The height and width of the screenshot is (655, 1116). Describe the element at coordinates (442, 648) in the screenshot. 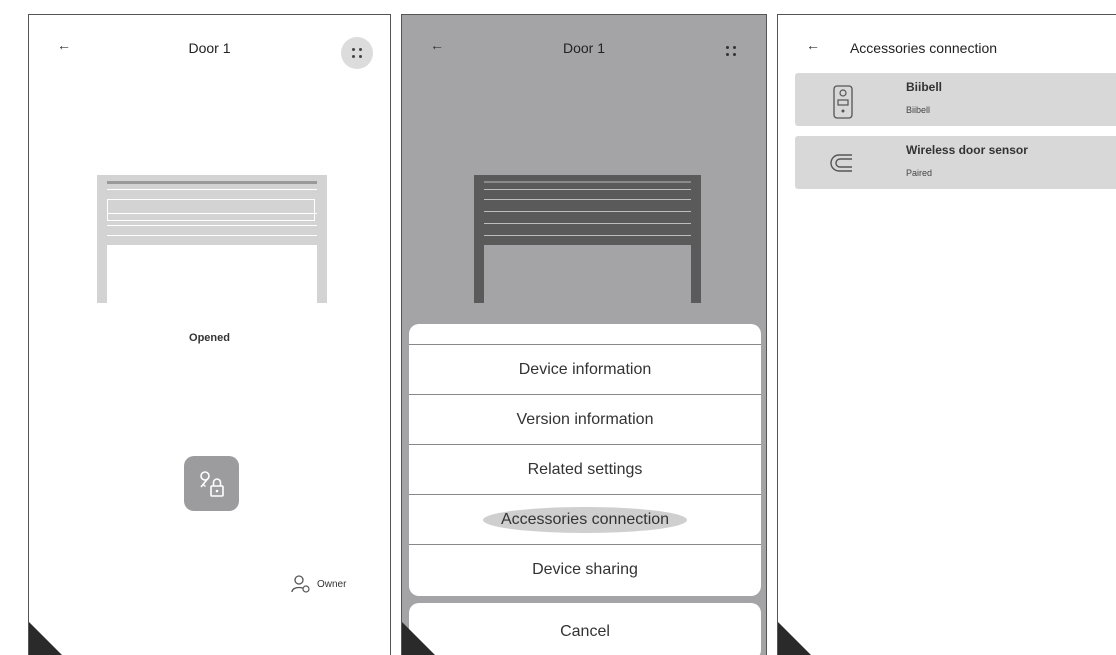

I see `step-number: 2` at that location.